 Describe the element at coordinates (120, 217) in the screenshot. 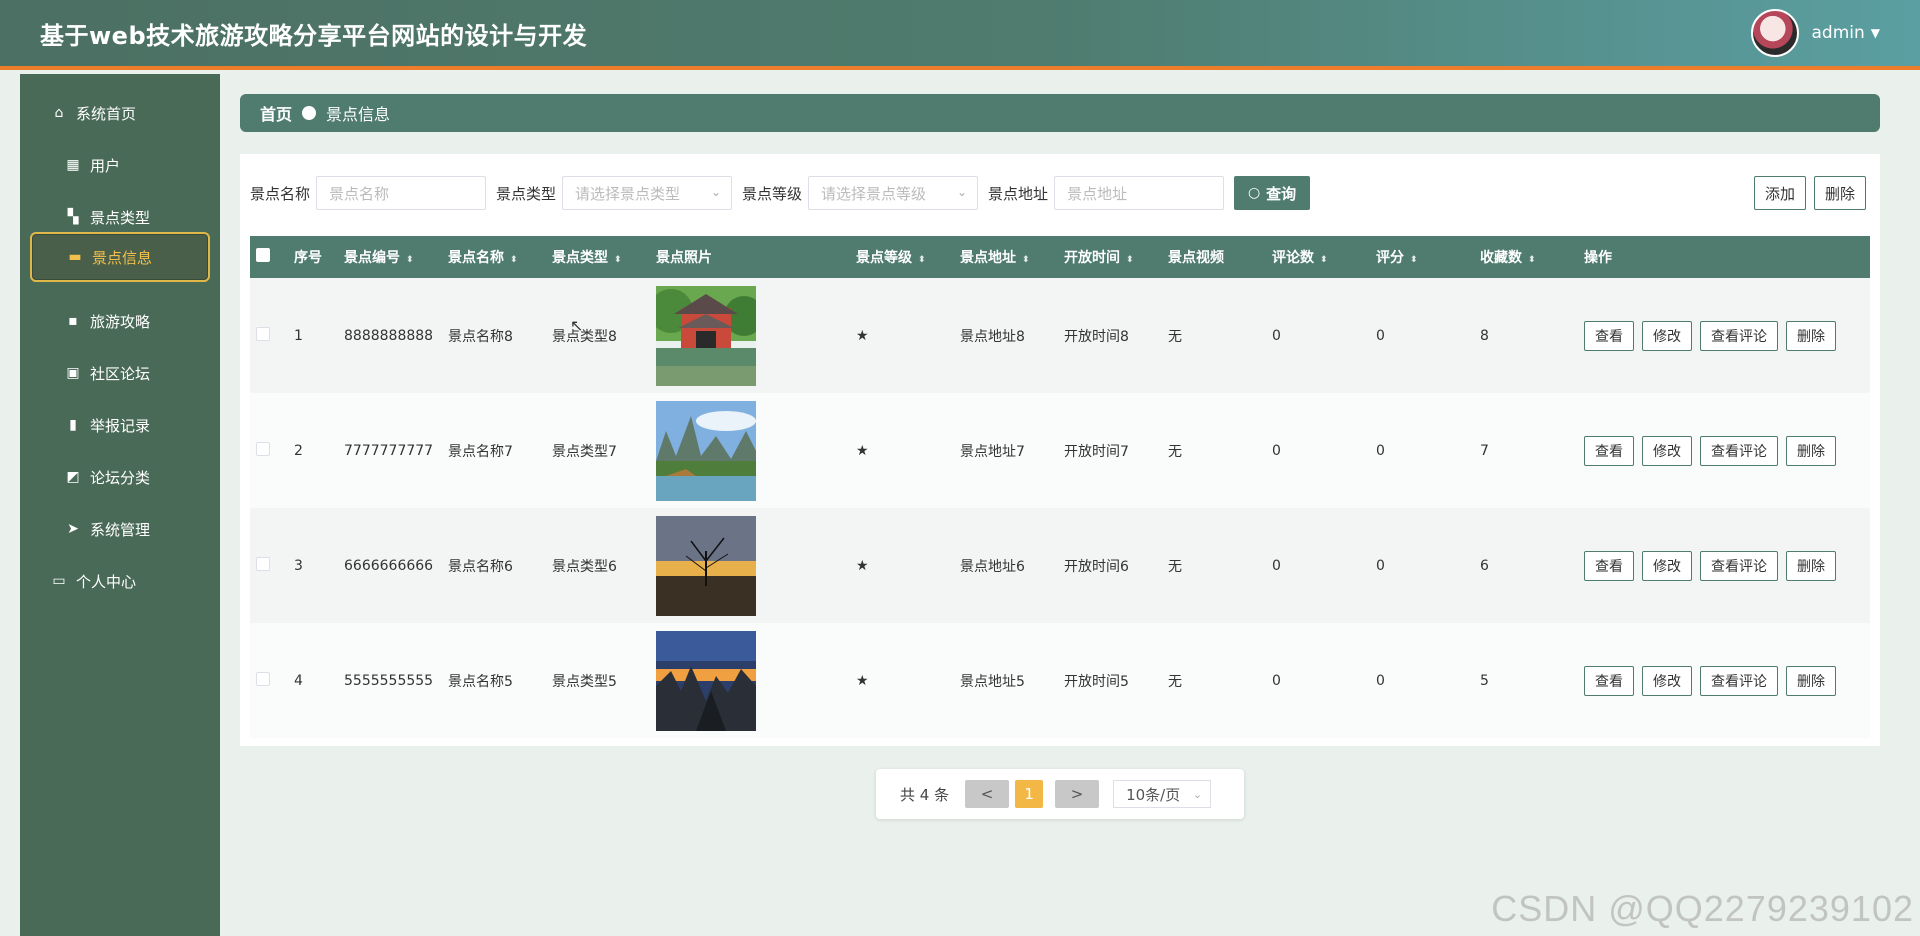

I see `sidebar-item-label: 景点类型` at that location.